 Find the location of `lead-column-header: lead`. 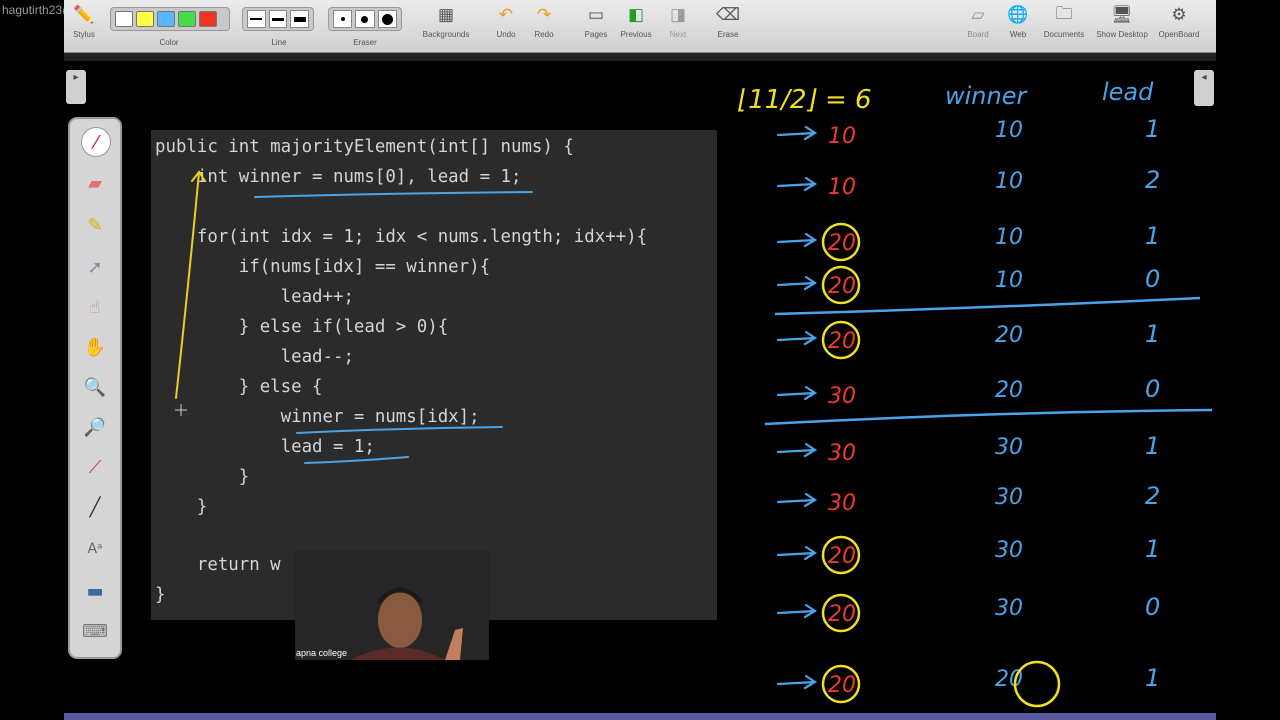

lead-column-header: lead is located at coordinates (1128, 92).